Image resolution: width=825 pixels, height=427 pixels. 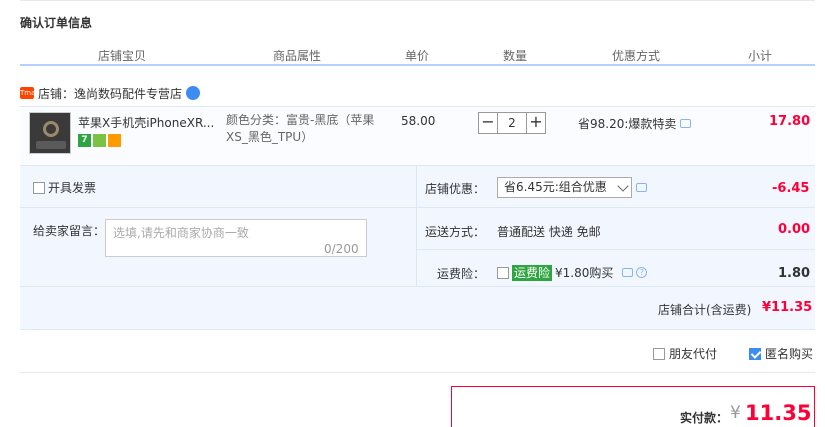 I want to click on anonymous-option: 匿名购买, so click(x=781, y=353).